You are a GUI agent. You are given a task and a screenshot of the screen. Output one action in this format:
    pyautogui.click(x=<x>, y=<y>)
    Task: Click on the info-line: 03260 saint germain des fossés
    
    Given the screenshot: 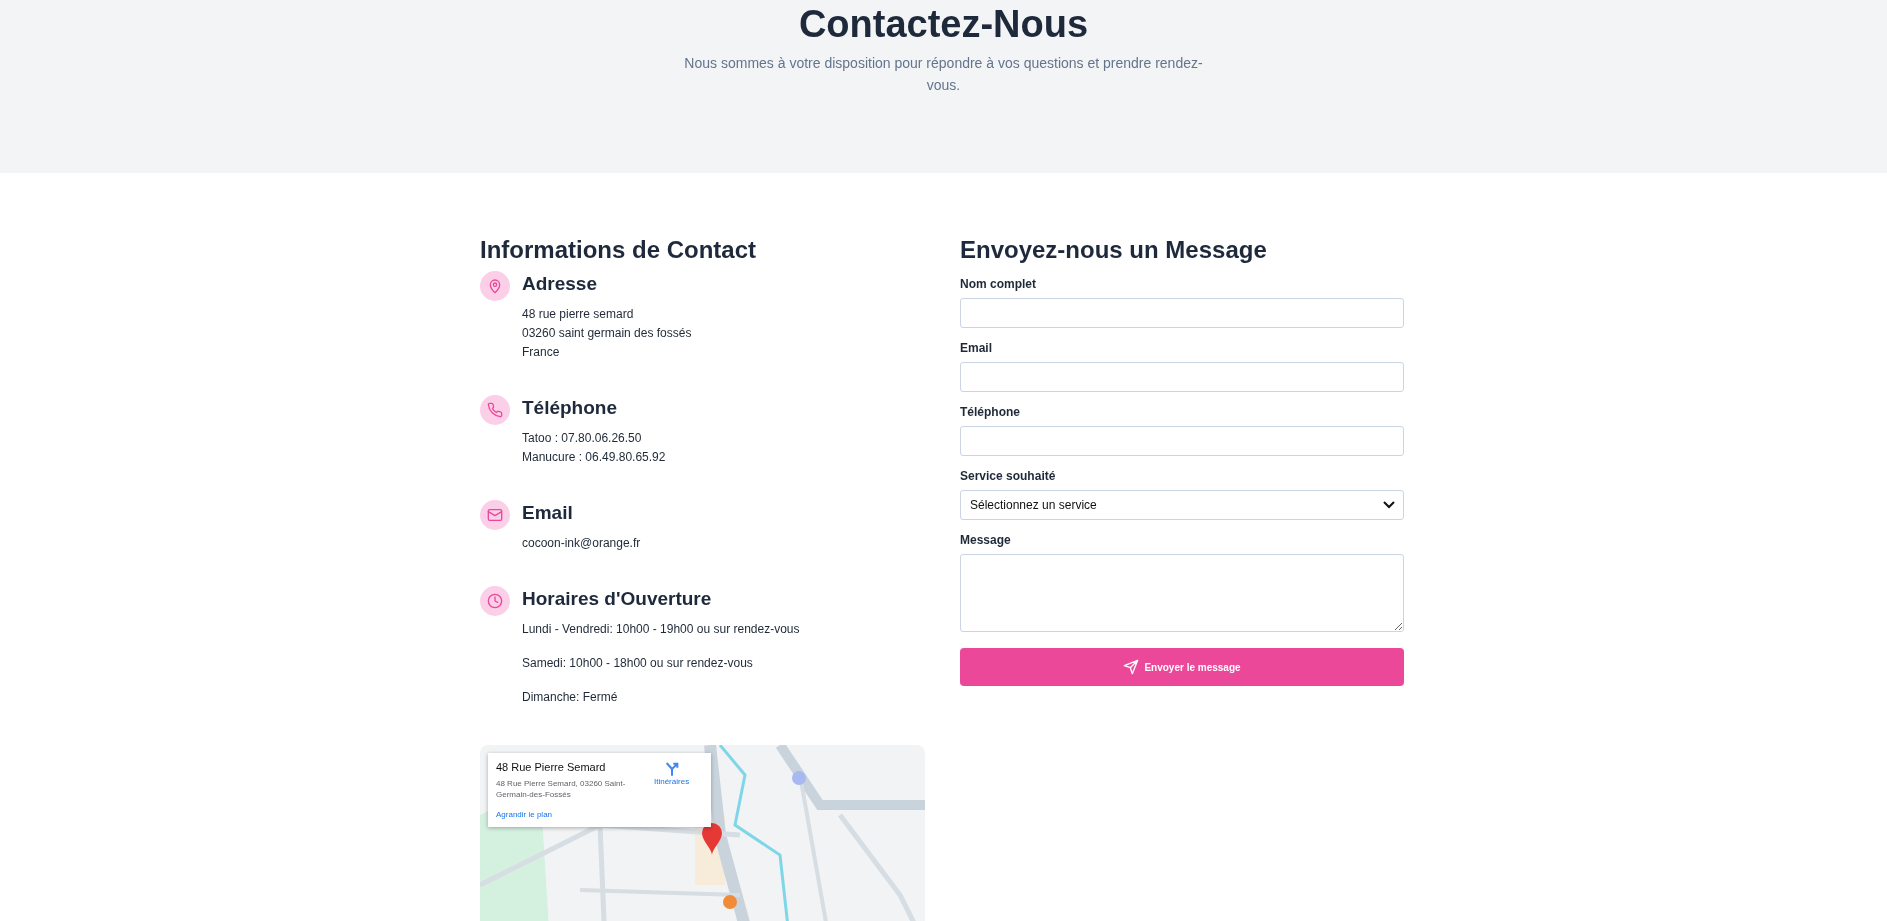 What is the action you would take?
    pyautogui.click(x=607, y=333)
    